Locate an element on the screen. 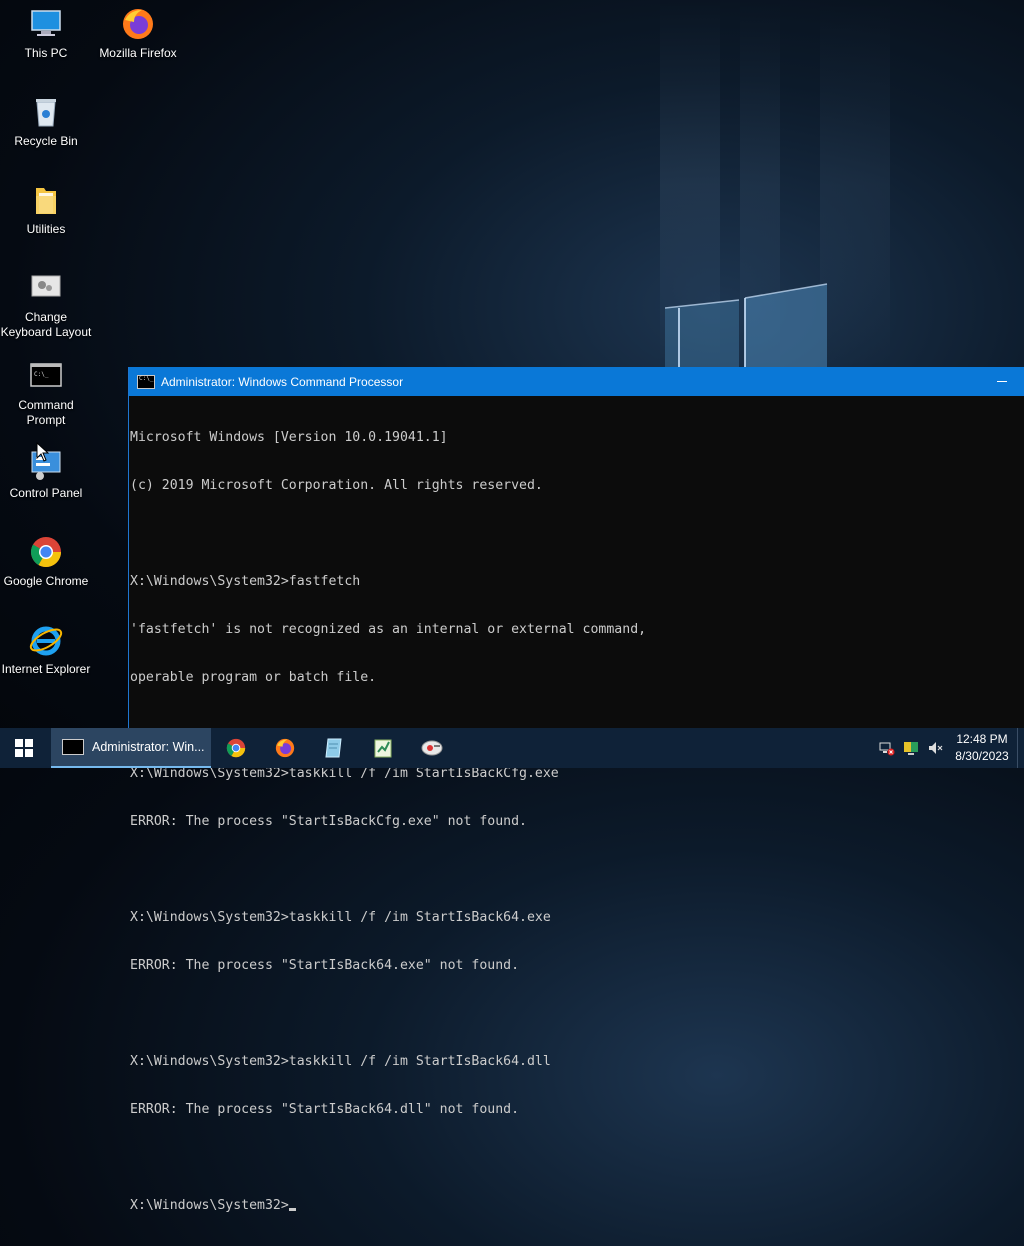 Image resolution: width=1024 pixels, height=1246 pixels. paint-icon is located at coordinates (382, 748).